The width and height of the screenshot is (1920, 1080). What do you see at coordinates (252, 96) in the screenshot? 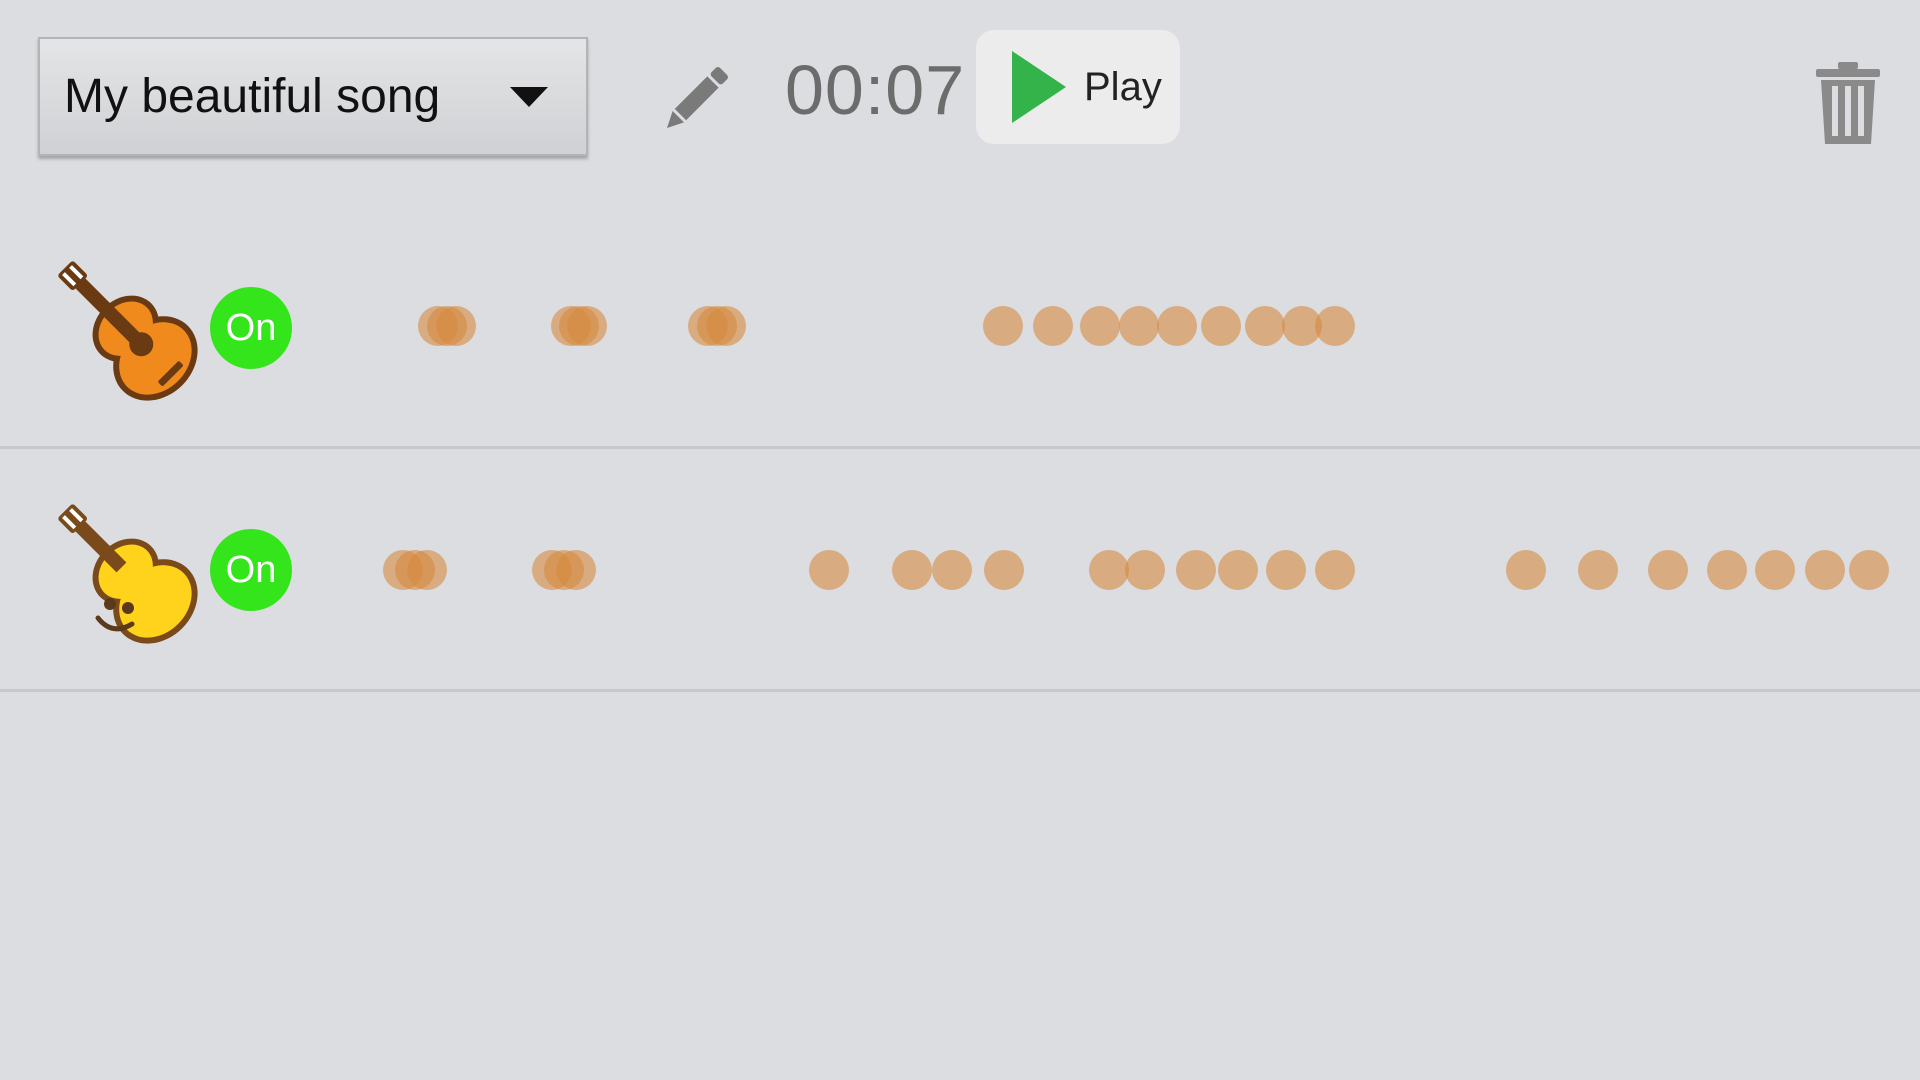
I see `song-title: My beautiful song` at bounding box center [252, 96].